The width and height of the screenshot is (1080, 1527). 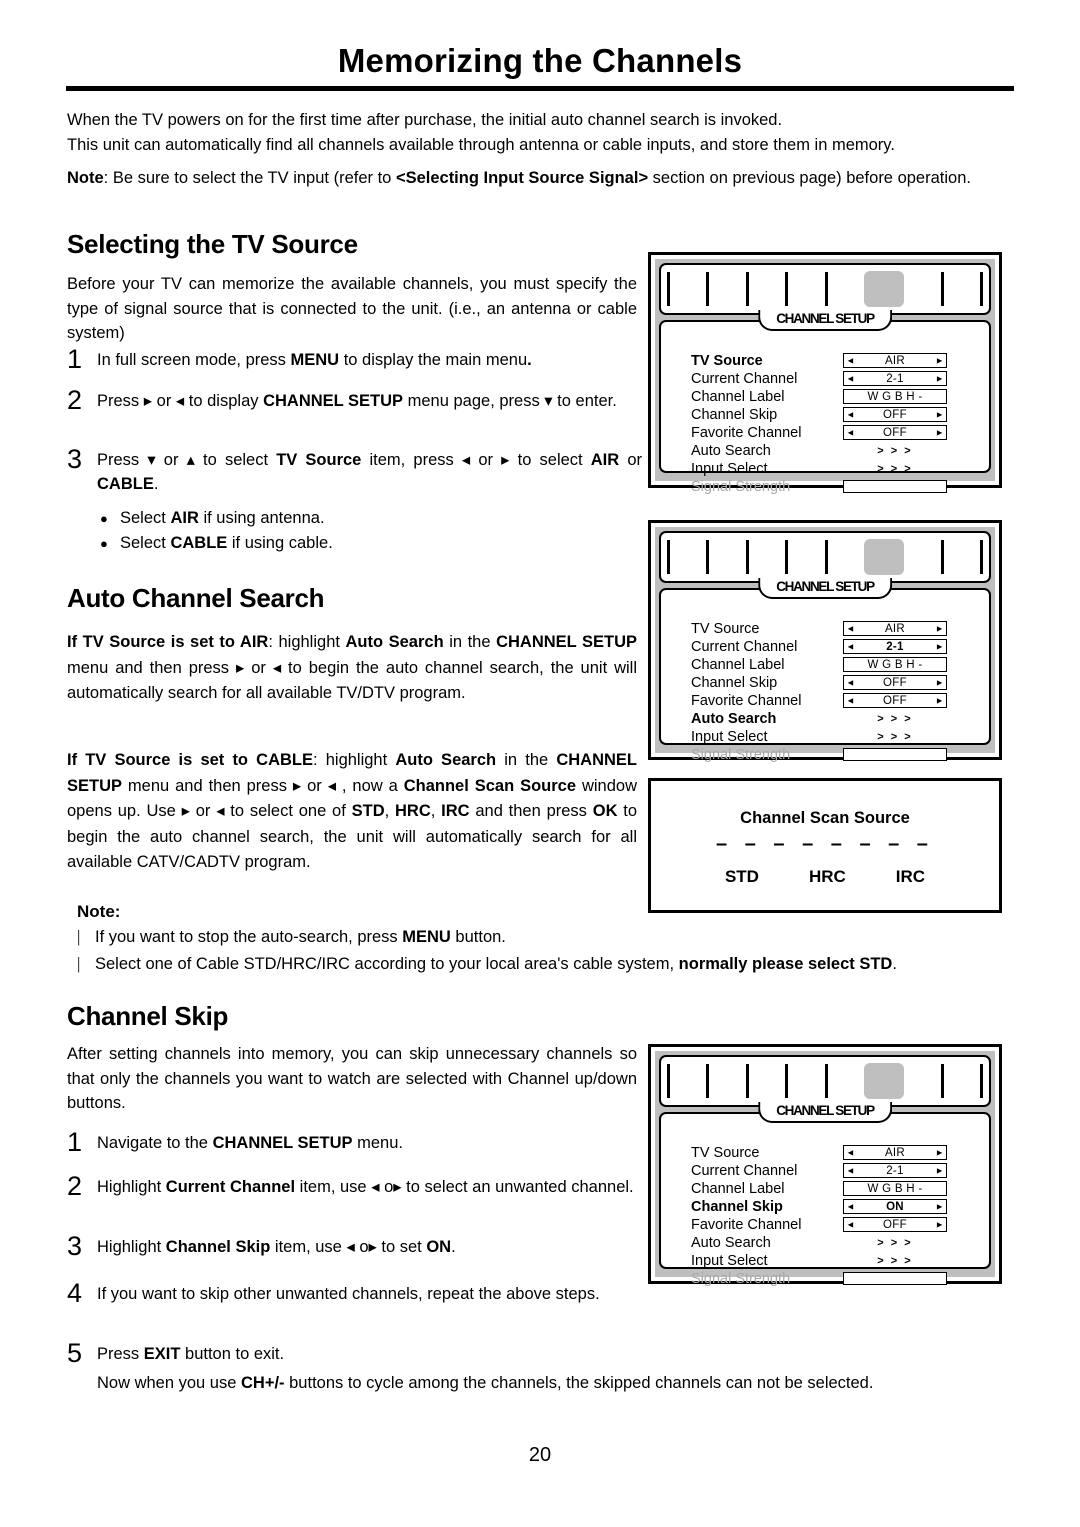 What do you see at coordinates (827, 877) in the screenshot?
I see `scan-option-hrc: HRC` at bounding box center [827, 877].